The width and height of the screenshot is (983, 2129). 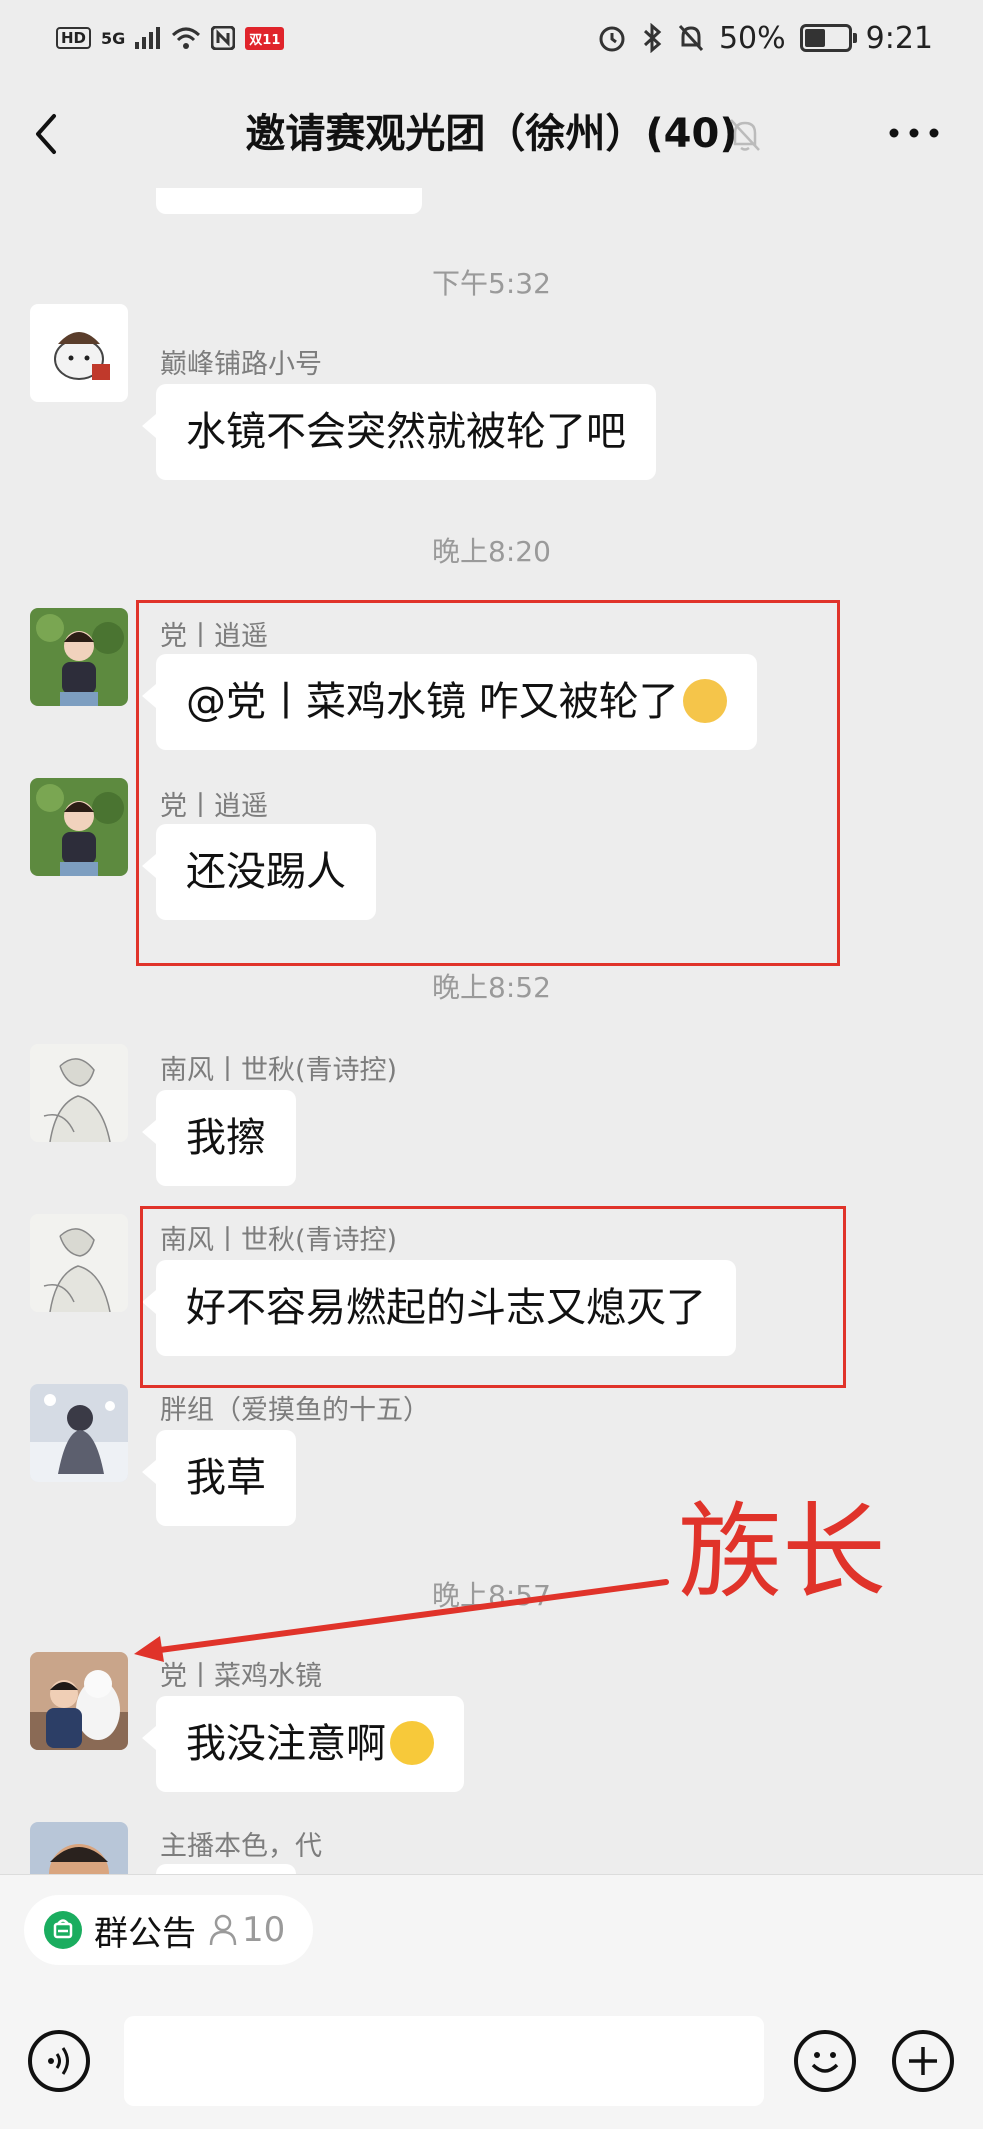 What do you see at coordinates (265, 38) in the screenshot?
I see `promo-badge: 双11` at bounding box center [265, 38].